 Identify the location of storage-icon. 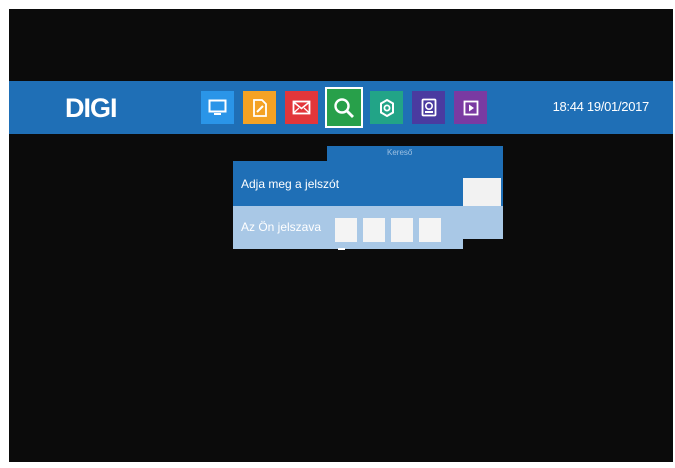
(428, 107).